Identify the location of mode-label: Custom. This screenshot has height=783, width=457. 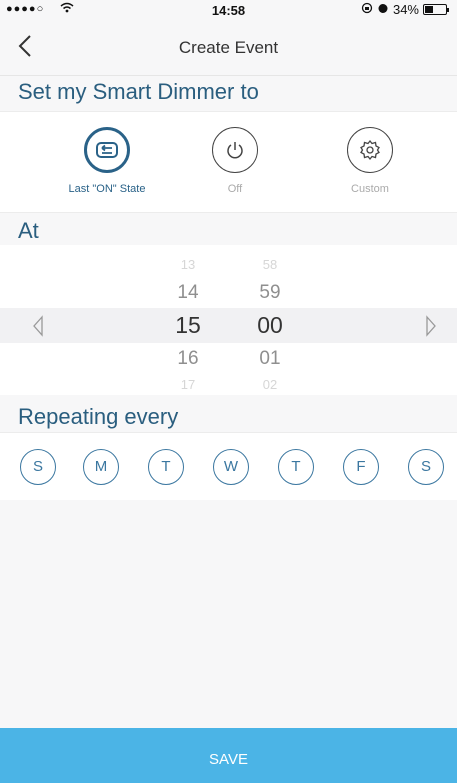
(370, 189).